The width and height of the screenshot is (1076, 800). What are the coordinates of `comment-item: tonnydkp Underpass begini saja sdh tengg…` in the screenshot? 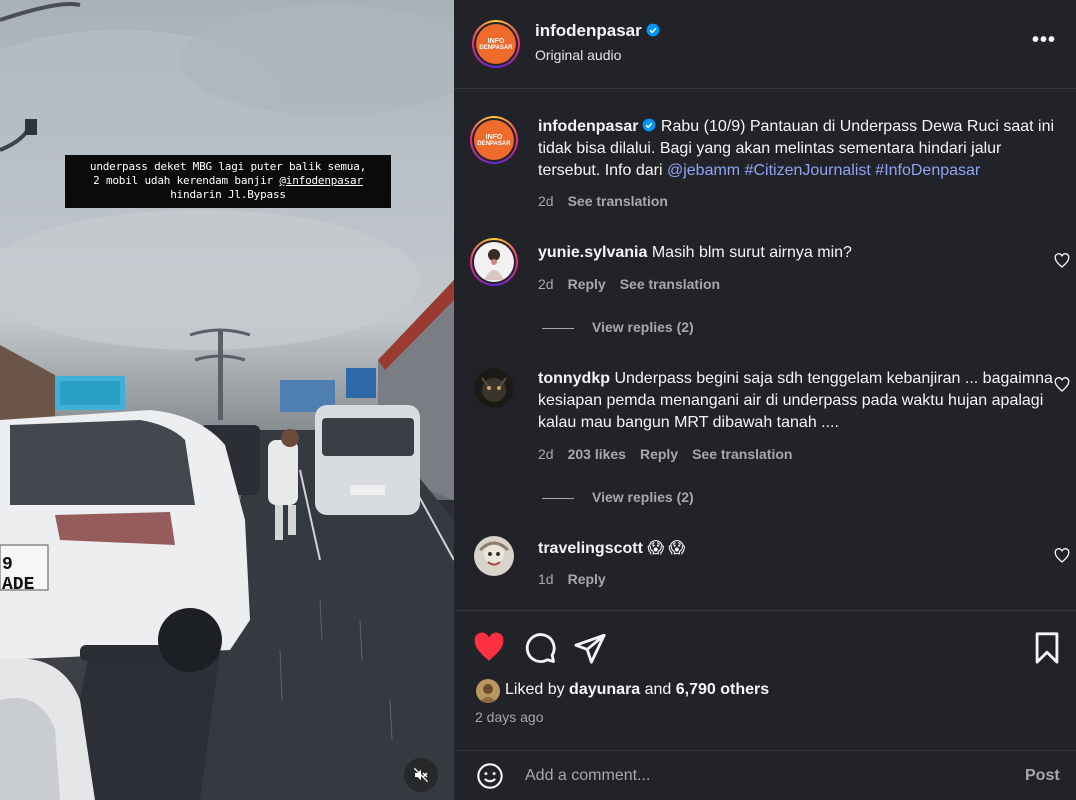 It's located at (770, 418).